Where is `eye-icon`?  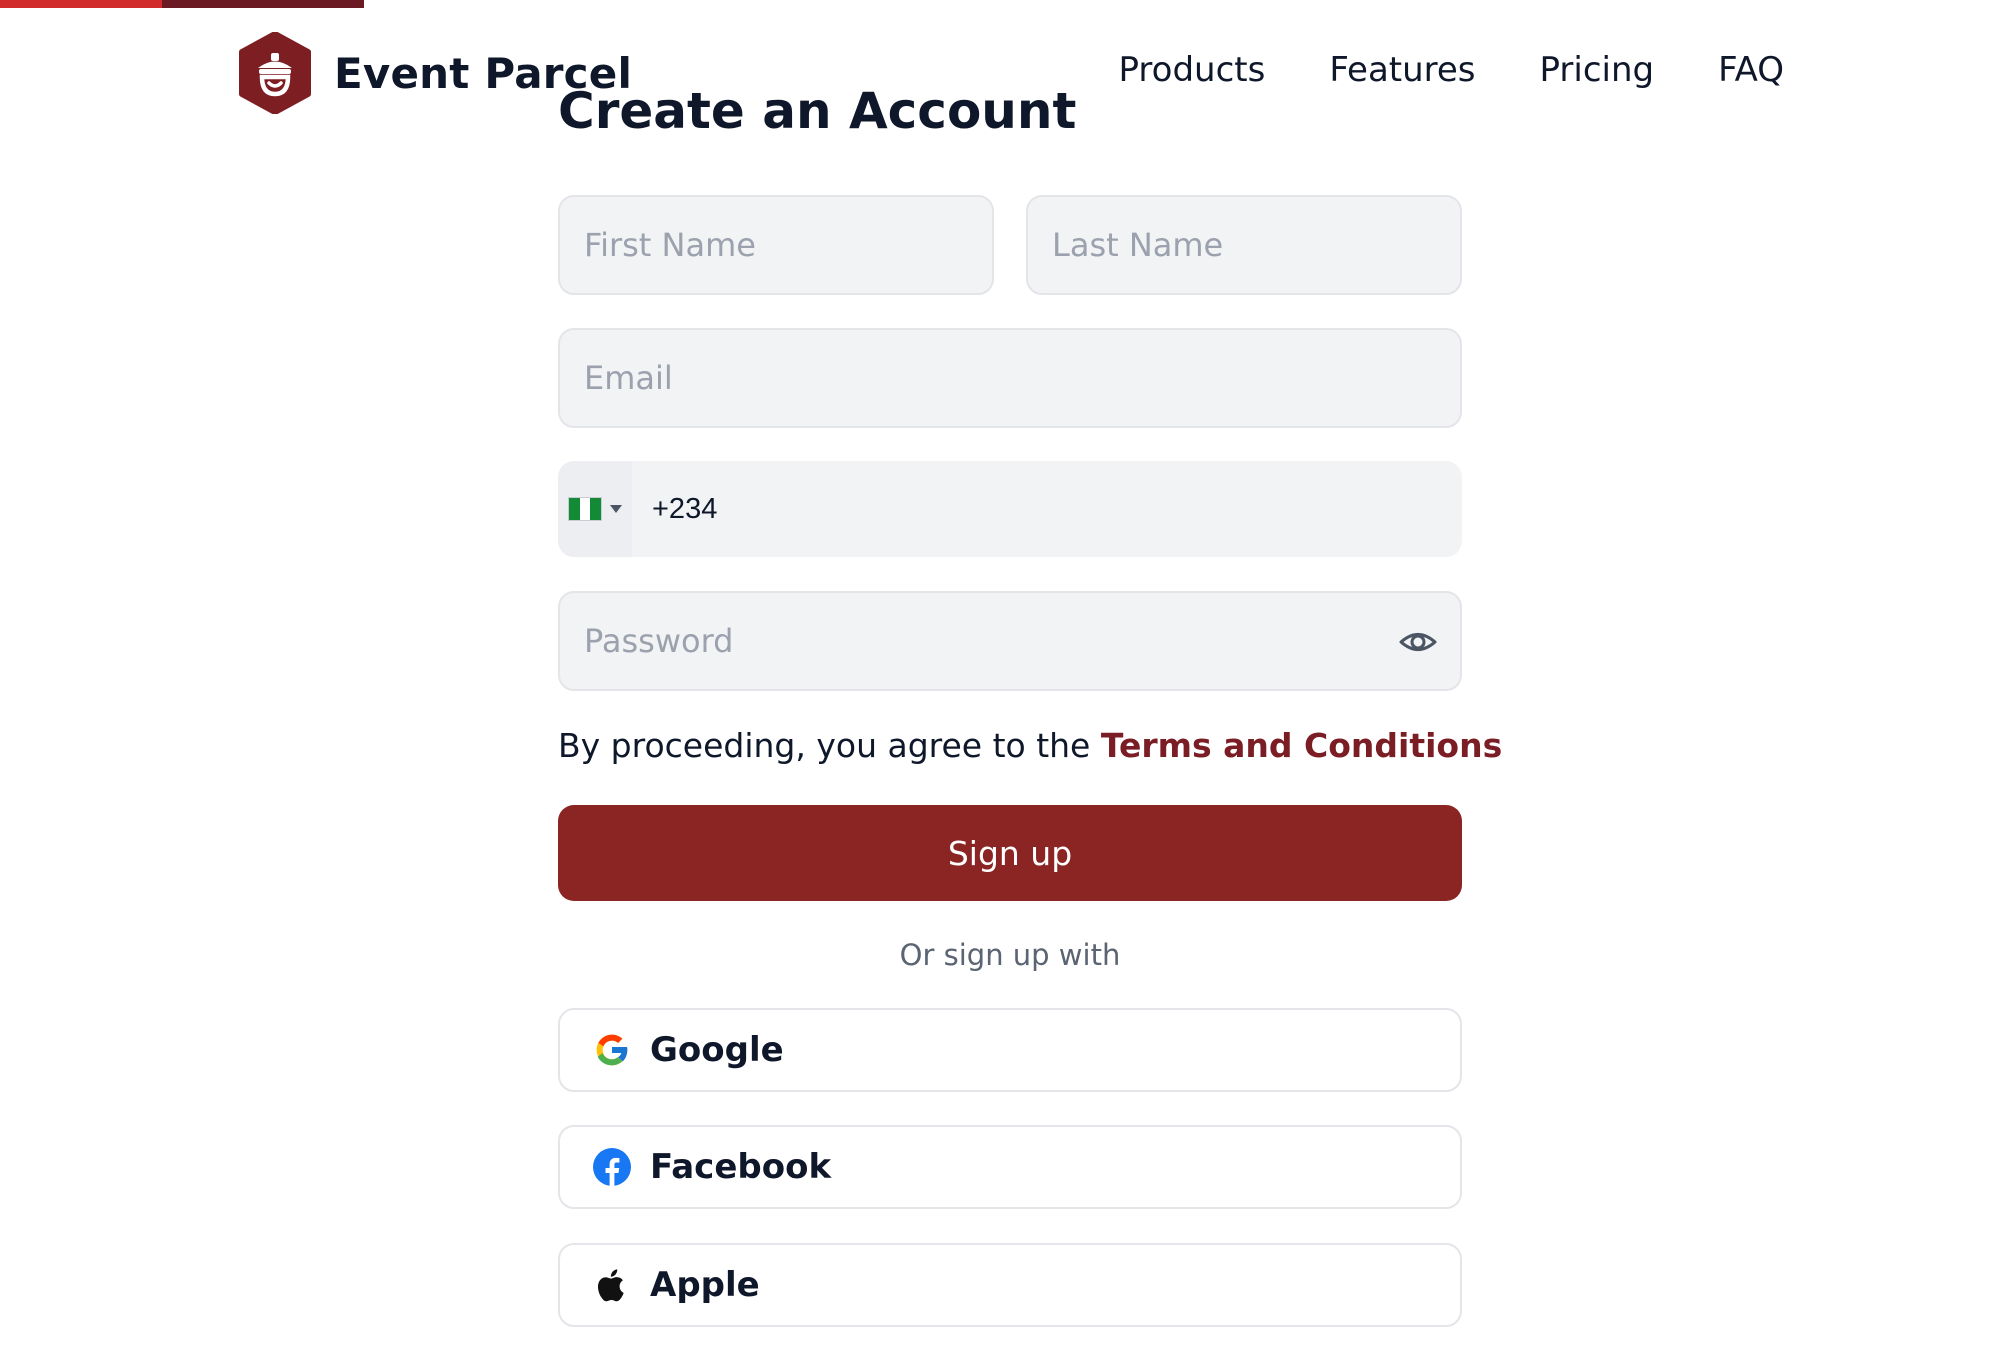 eye-icon is located at coordinates (1418, 642).